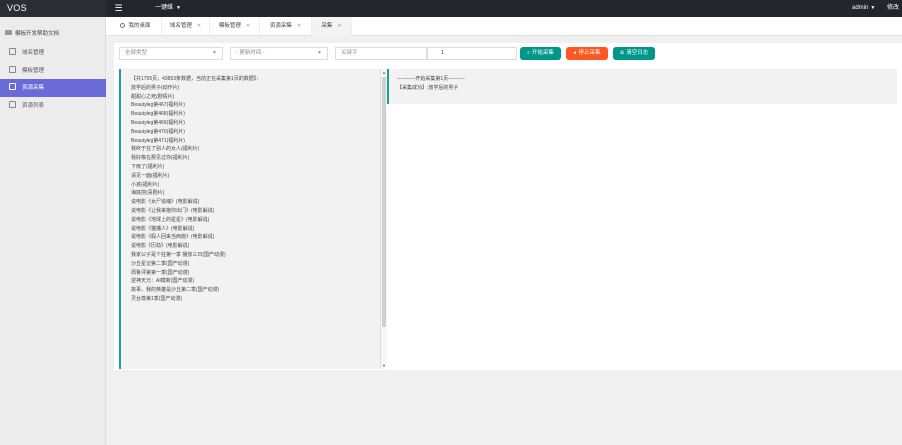  I want to click on home-icon, so click(123, 25).